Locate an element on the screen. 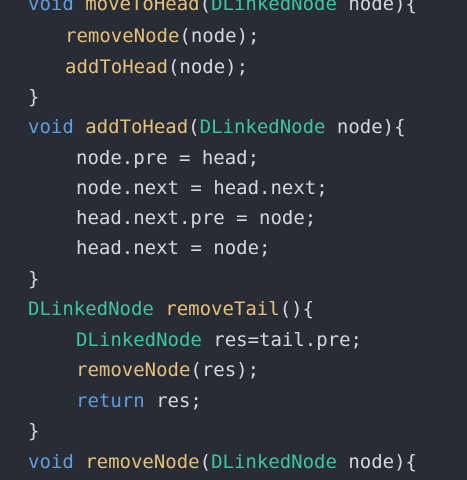 This screenshot has height=480, width=467. code-line: node.next = head.next; is located at coordinates (202, 188).